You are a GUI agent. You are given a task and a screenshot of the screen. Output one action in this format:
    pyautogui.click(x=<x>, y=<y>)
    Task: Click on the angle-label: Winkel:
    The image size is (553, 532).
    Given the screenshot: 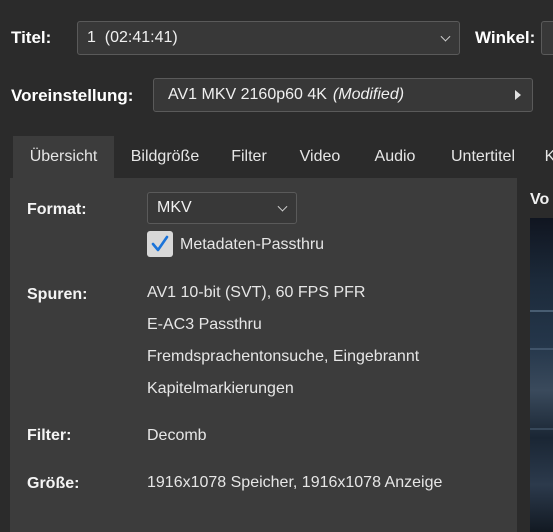 What is the action you would take?
    pyautogui.click(x=505, y=37)
    